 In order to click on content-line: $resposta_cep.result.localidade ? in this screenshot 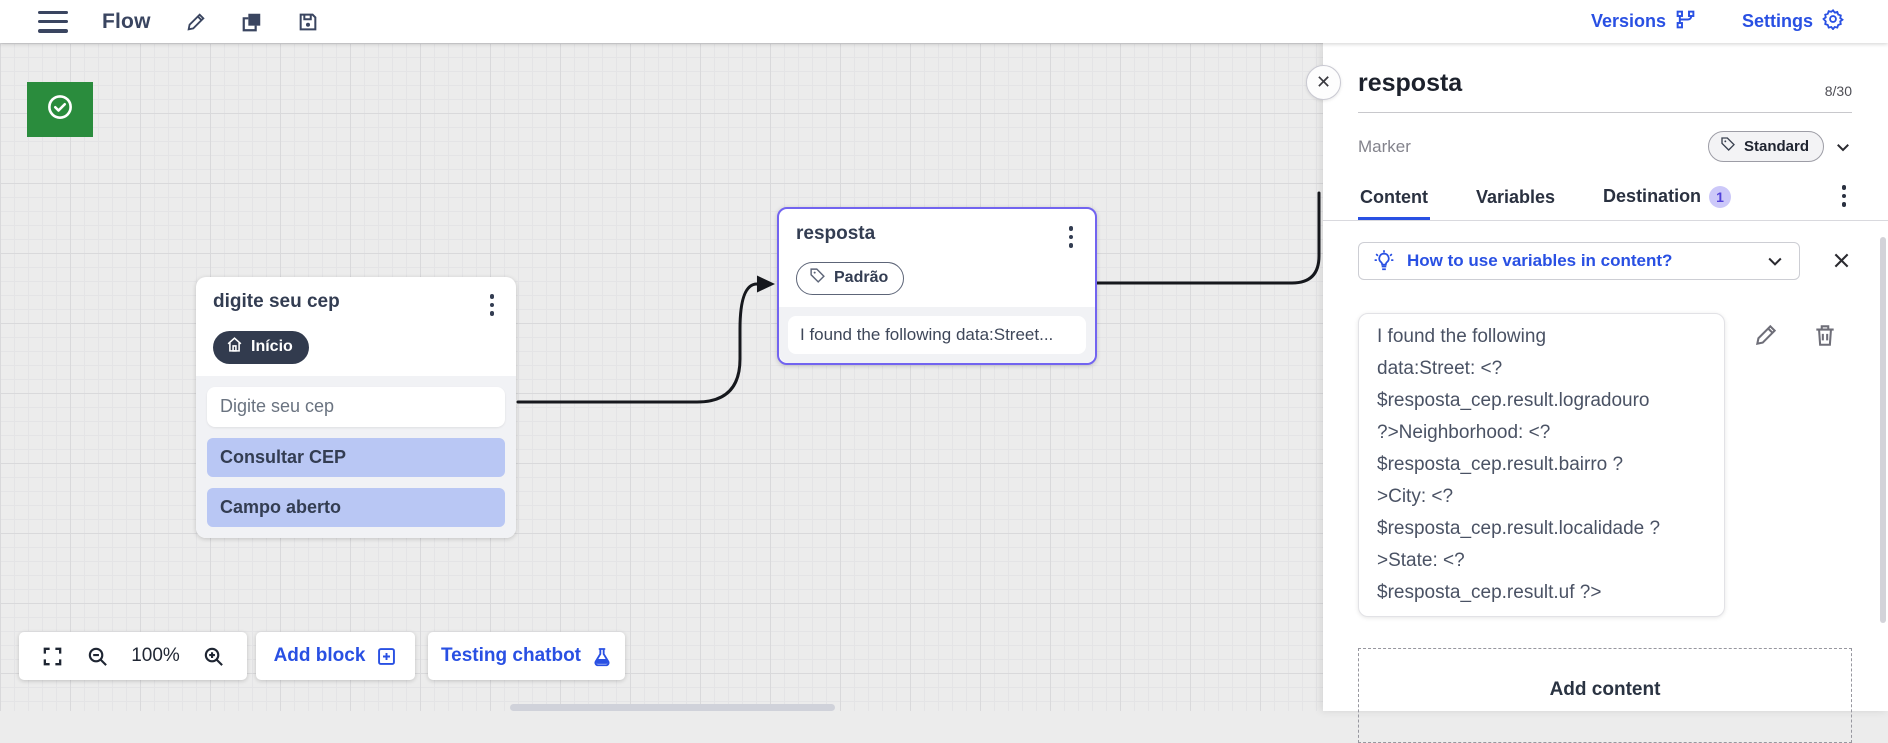, I will do `click(1519, 528)`.